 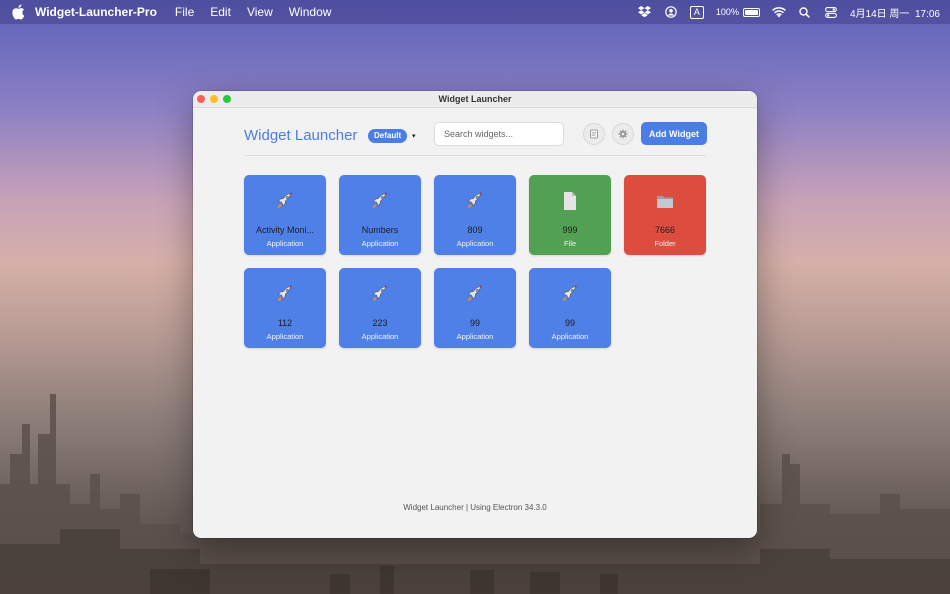 I want to click on traffic-lights, so click(x=214, y=99).